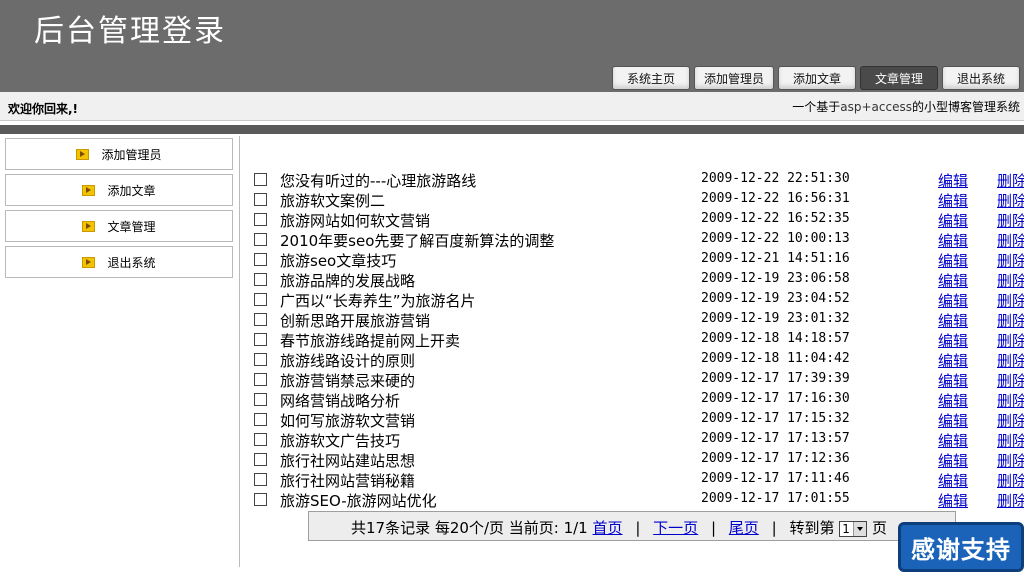 The image size is (1024, 572). What do you see at coordinates (131, 226) in the screenshot?
I see `sidebar-item-label: 文章管理` at bounding box center [131, 226].